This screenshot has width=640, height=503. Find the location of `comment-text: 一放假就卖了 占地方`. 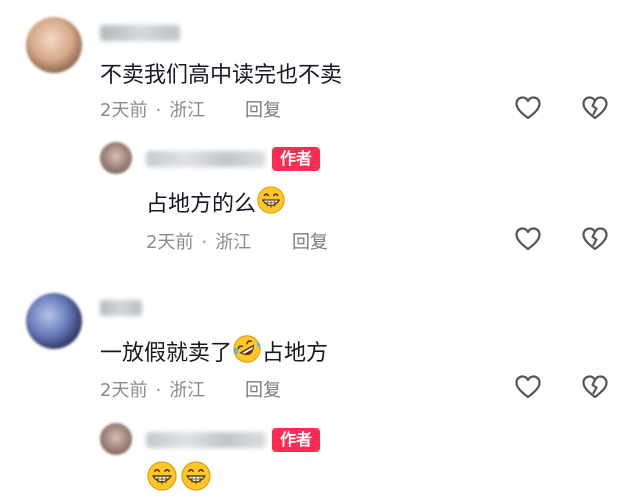

comment-text: 一放假就卖了 占地方 is located at coordinates (214, 350).